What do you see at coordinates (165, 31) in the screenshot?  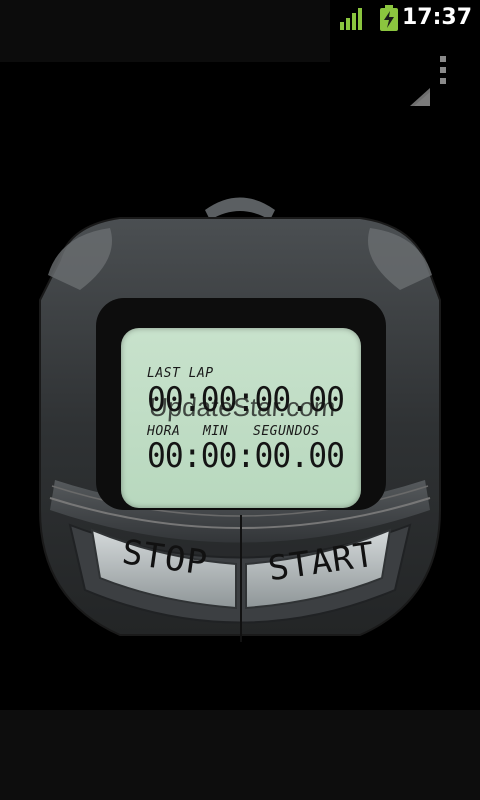 I see `notification-area` at bounding box center [165, 31].